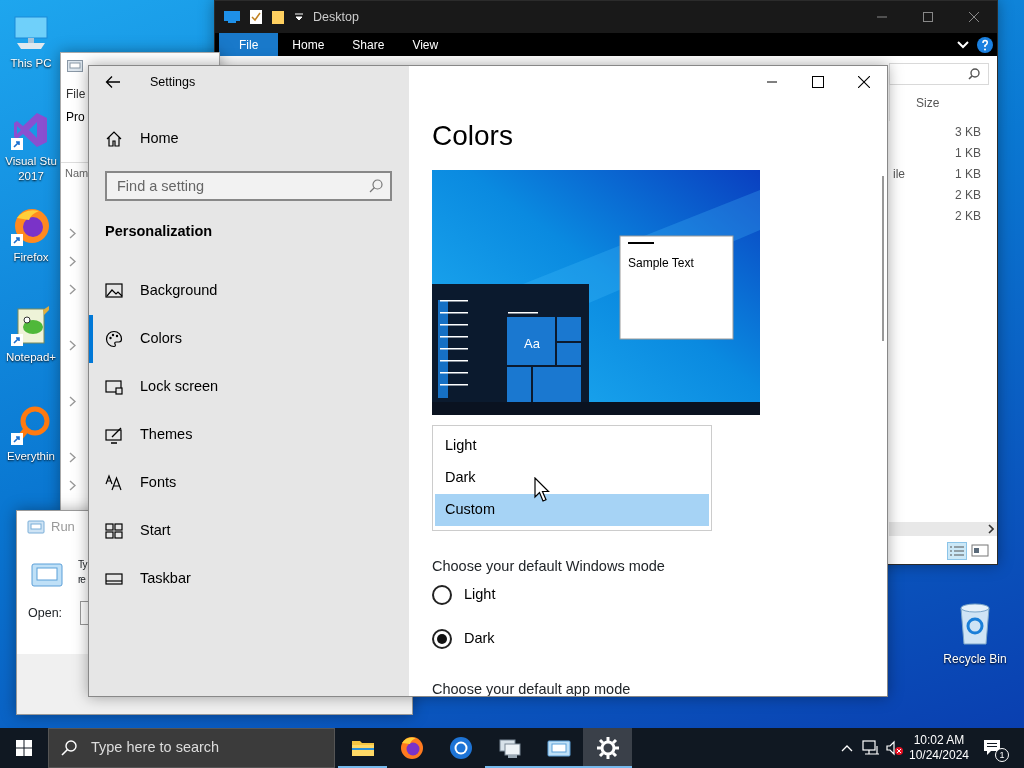  Describe the element at coordinates (114, 387) in the screenshot. I see `screen-lock-icon` at that location.